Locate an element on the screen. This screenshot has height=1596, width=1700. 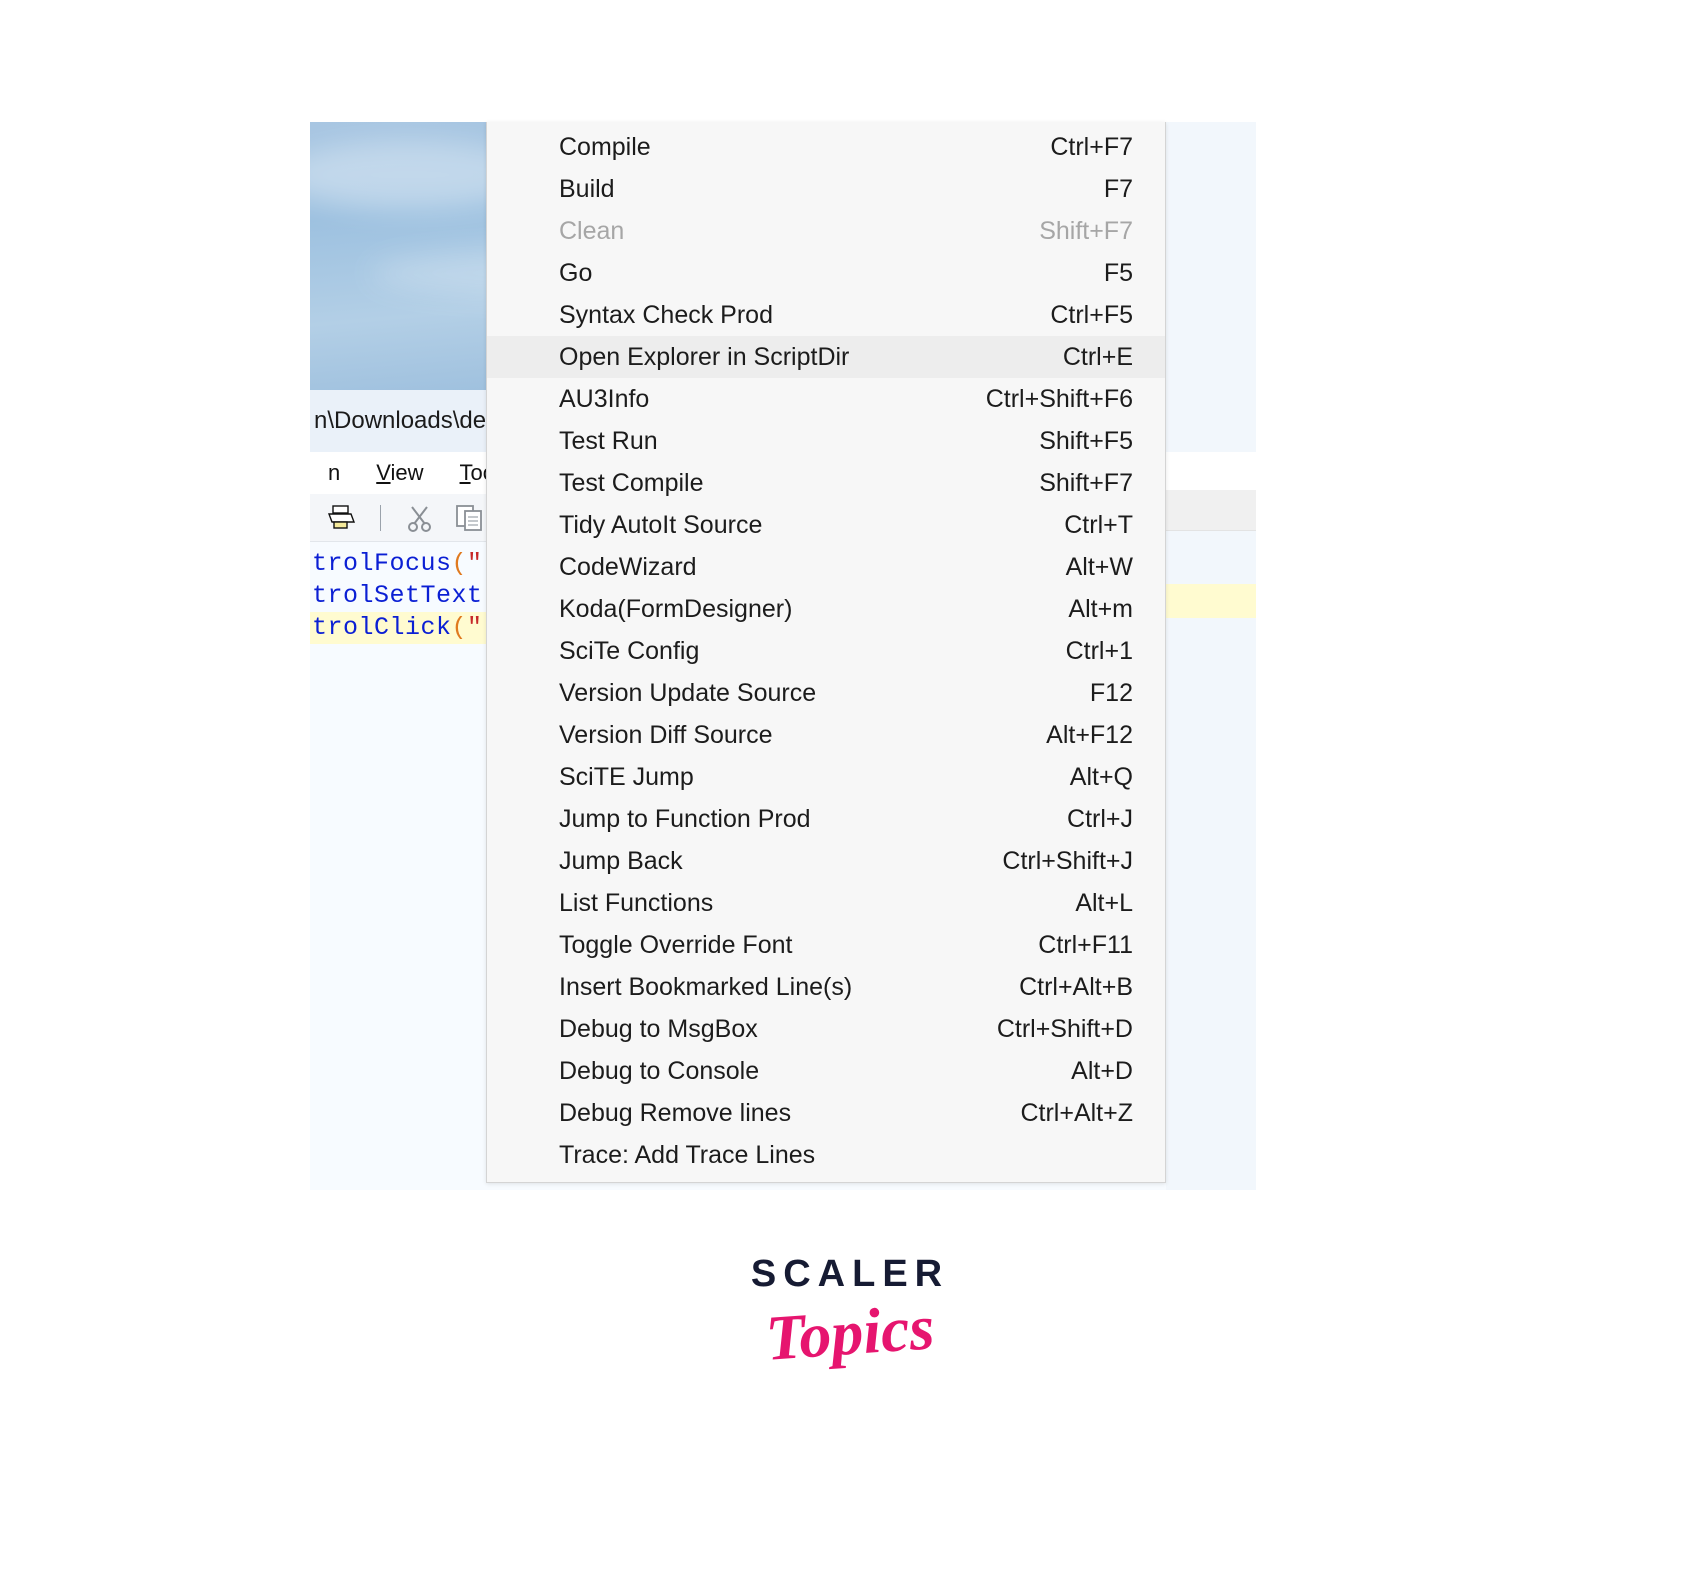
menu-item-shortcut: Ctrl+Shift+J is located at coordinates (1067, 860).